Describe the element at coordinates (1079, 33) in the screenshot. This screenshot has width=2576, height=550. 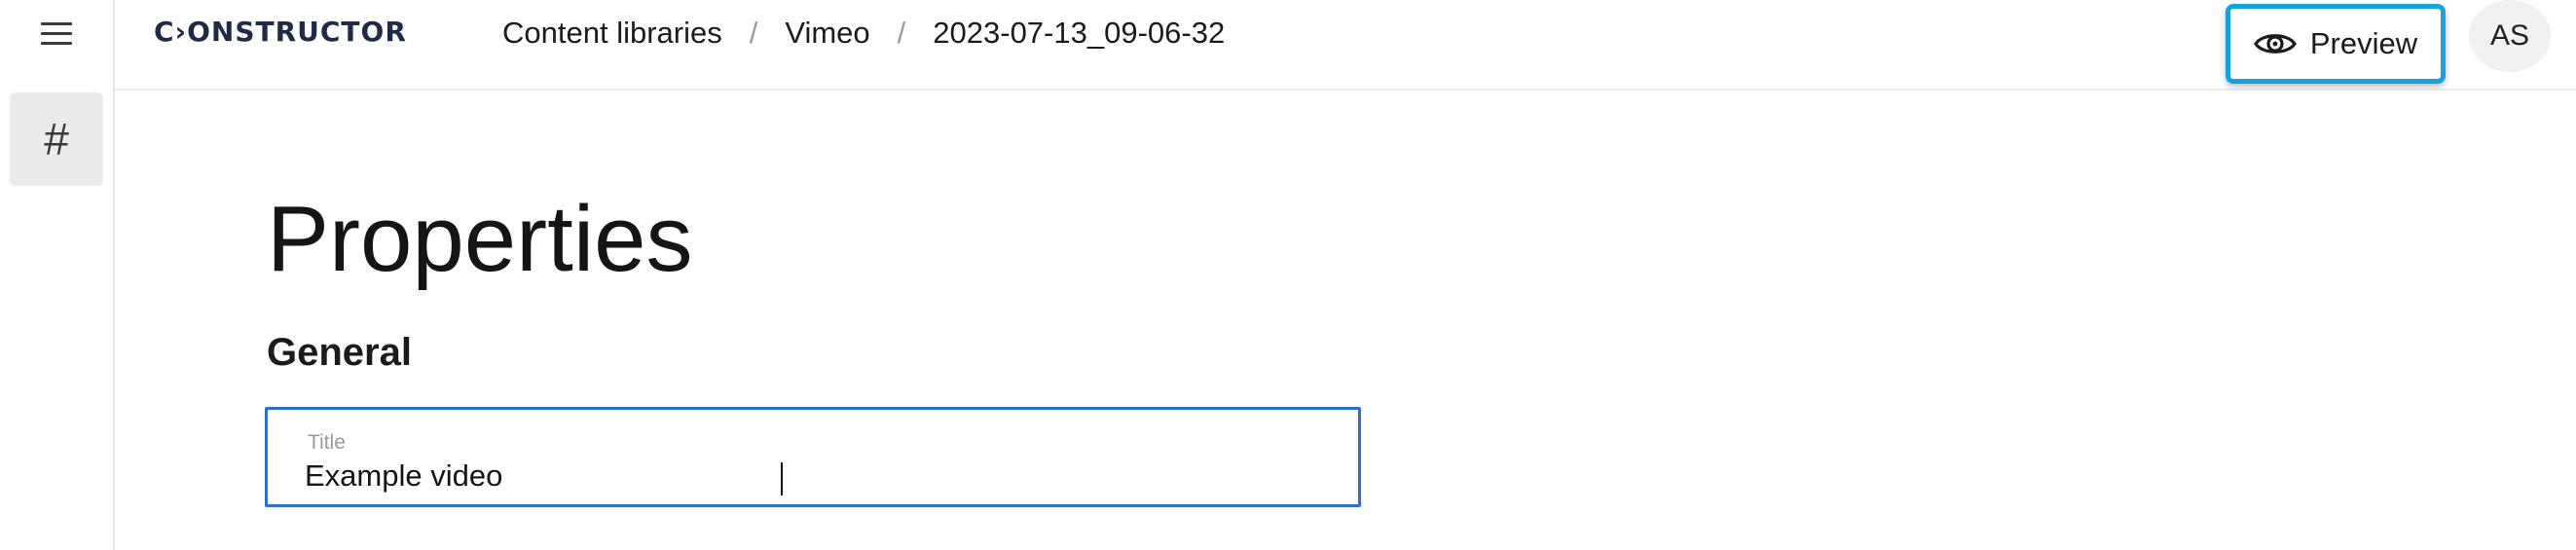
I see `breadcrumb-current-item: 2023-07-13_09-06-32` at that location.